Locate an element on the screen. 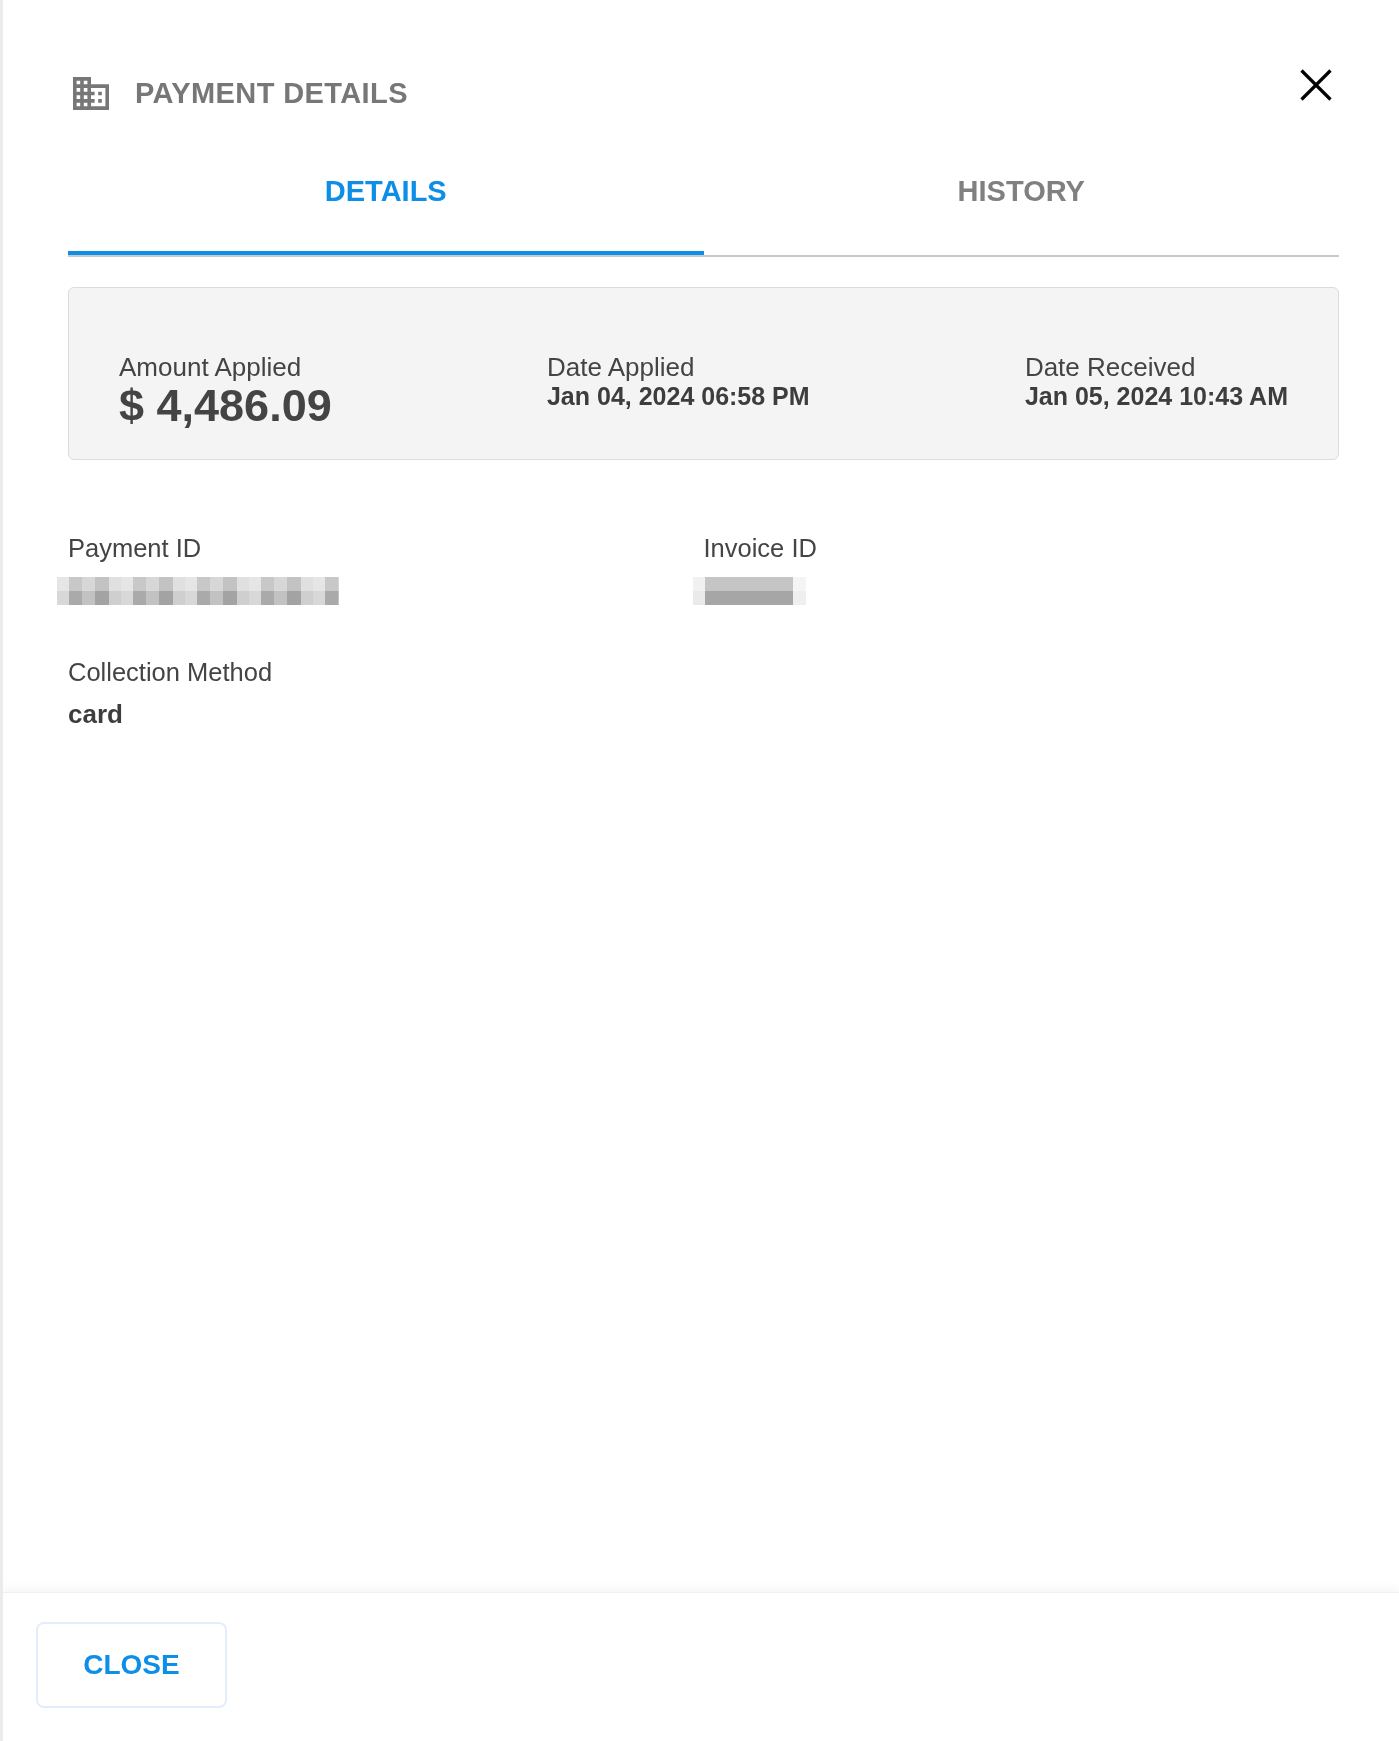  summary-label: Date Received is located at coordinates (1110, 367).